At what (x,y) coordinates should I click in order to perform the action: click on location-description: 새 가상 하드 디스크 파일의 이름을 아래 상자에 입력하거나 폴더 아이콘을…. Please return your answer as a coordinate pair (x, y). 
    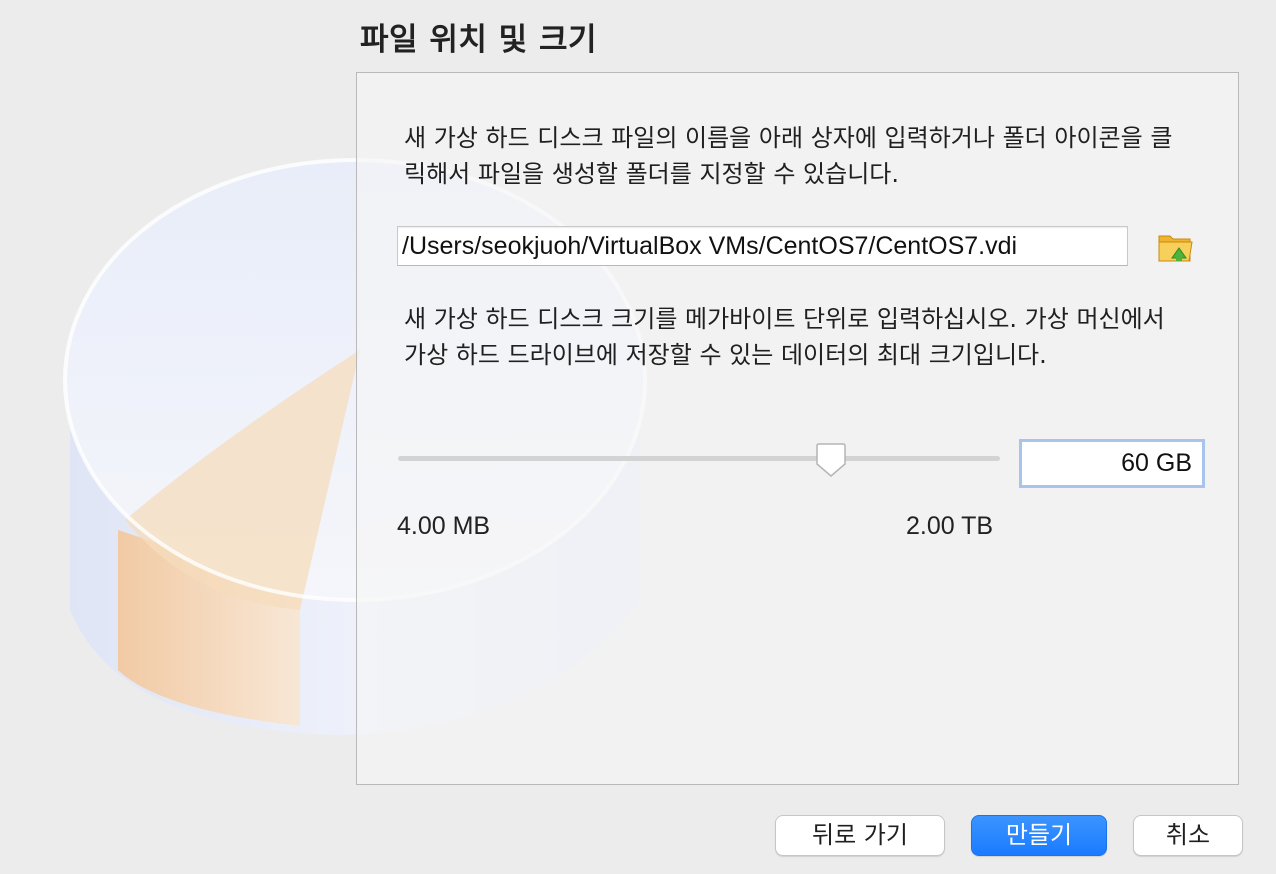
    Looking at the image, I should click on (788, 156).